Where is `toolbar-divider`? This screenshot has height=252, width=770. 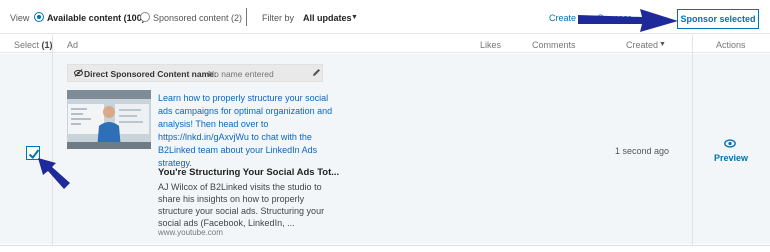
toolbar-divider is located at coordinates (246, 17).